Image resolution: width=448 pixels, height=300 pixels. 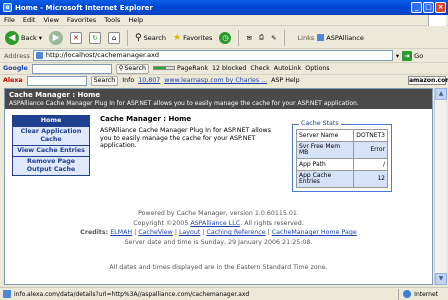 I want to click on address-dropdown-icon: ▾, so click(x=397, y=56).